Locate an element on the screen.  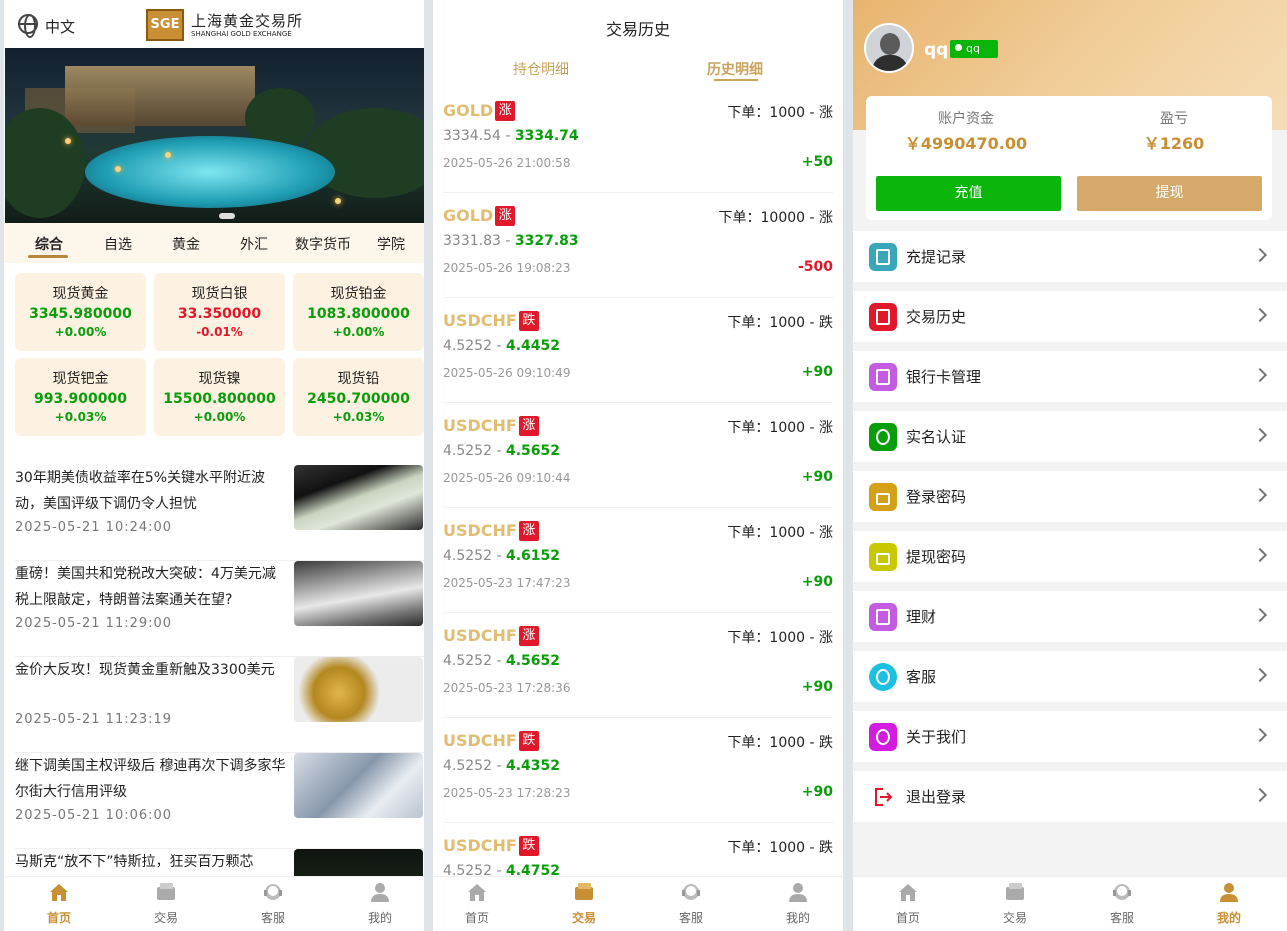
quote-tile: 现货白银 33.350000 -0.01% is located at coordinates (219, 312).